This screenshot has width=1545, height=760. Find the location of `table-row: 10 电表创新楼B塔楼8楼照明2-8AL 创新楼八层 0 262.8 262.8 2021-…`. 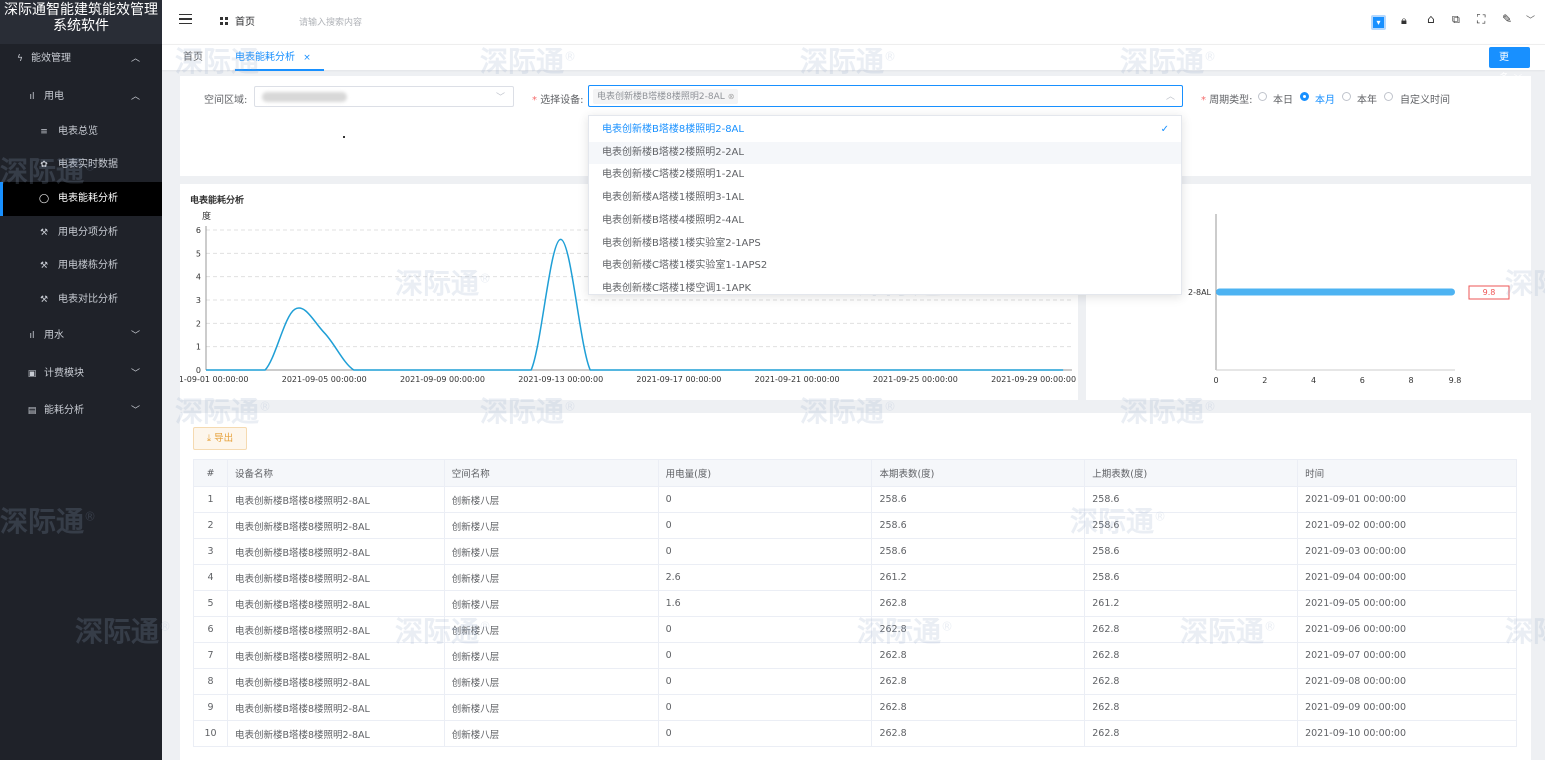

table-row: 10 电表创新楼B塔楼8楼照明2-8AL 创新楼八层 0 262.8 262.8 2021-… is located at coordinates (855, 733).